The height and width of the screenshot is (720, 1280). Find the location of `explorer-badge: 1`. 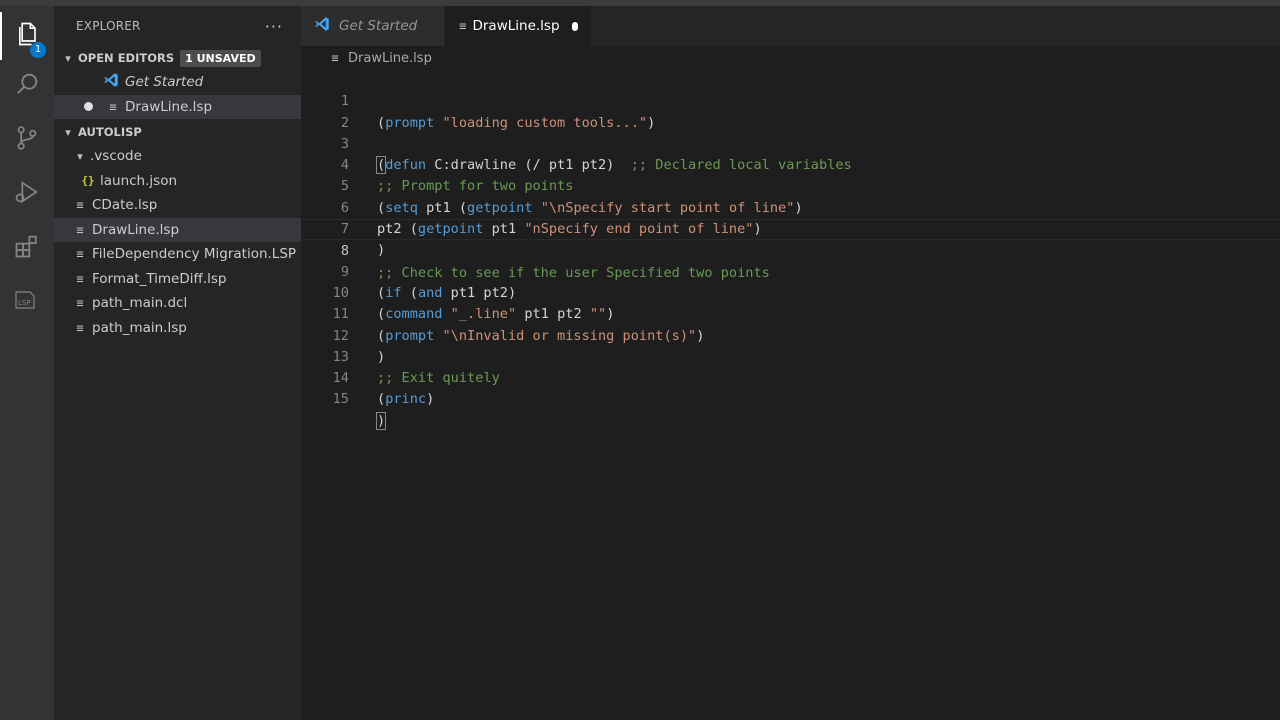

explorer-badge: 1 is located at coordinates (38, 50).